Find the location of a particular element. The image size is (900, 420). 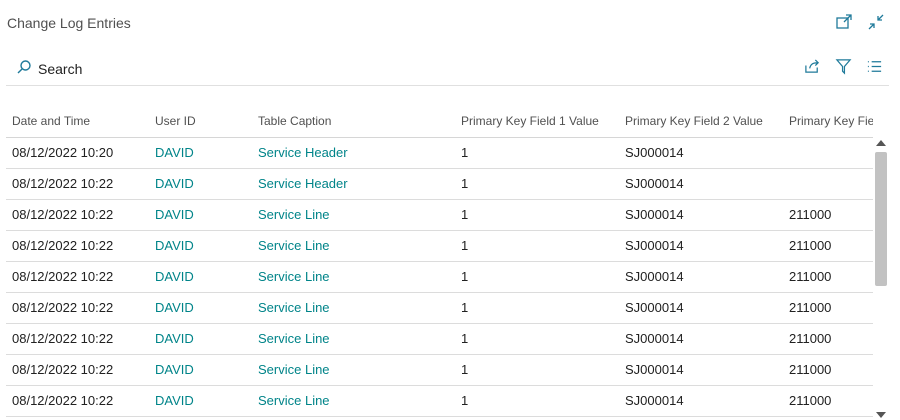

filter-icon is located at coordinates (843, 69).